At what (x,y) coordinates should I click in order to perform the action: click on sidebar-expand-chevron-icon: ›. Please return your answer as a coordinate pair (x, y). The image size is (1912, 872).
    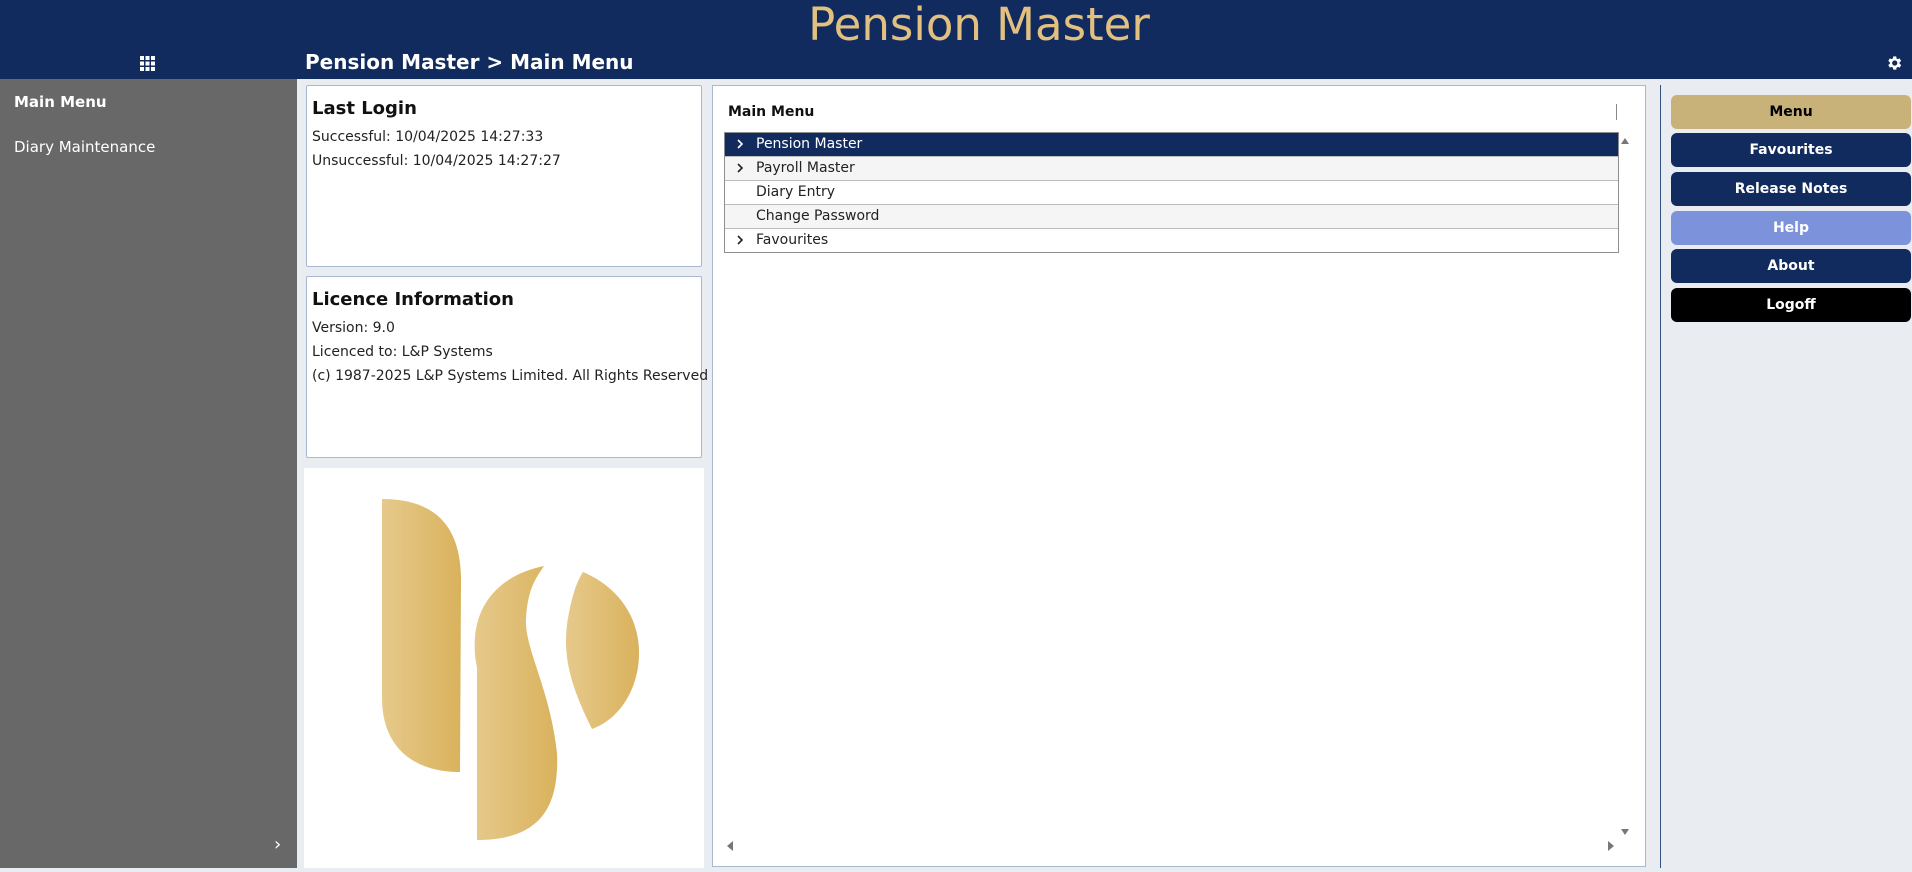
    Looking at the image, I should click on (277, 844).